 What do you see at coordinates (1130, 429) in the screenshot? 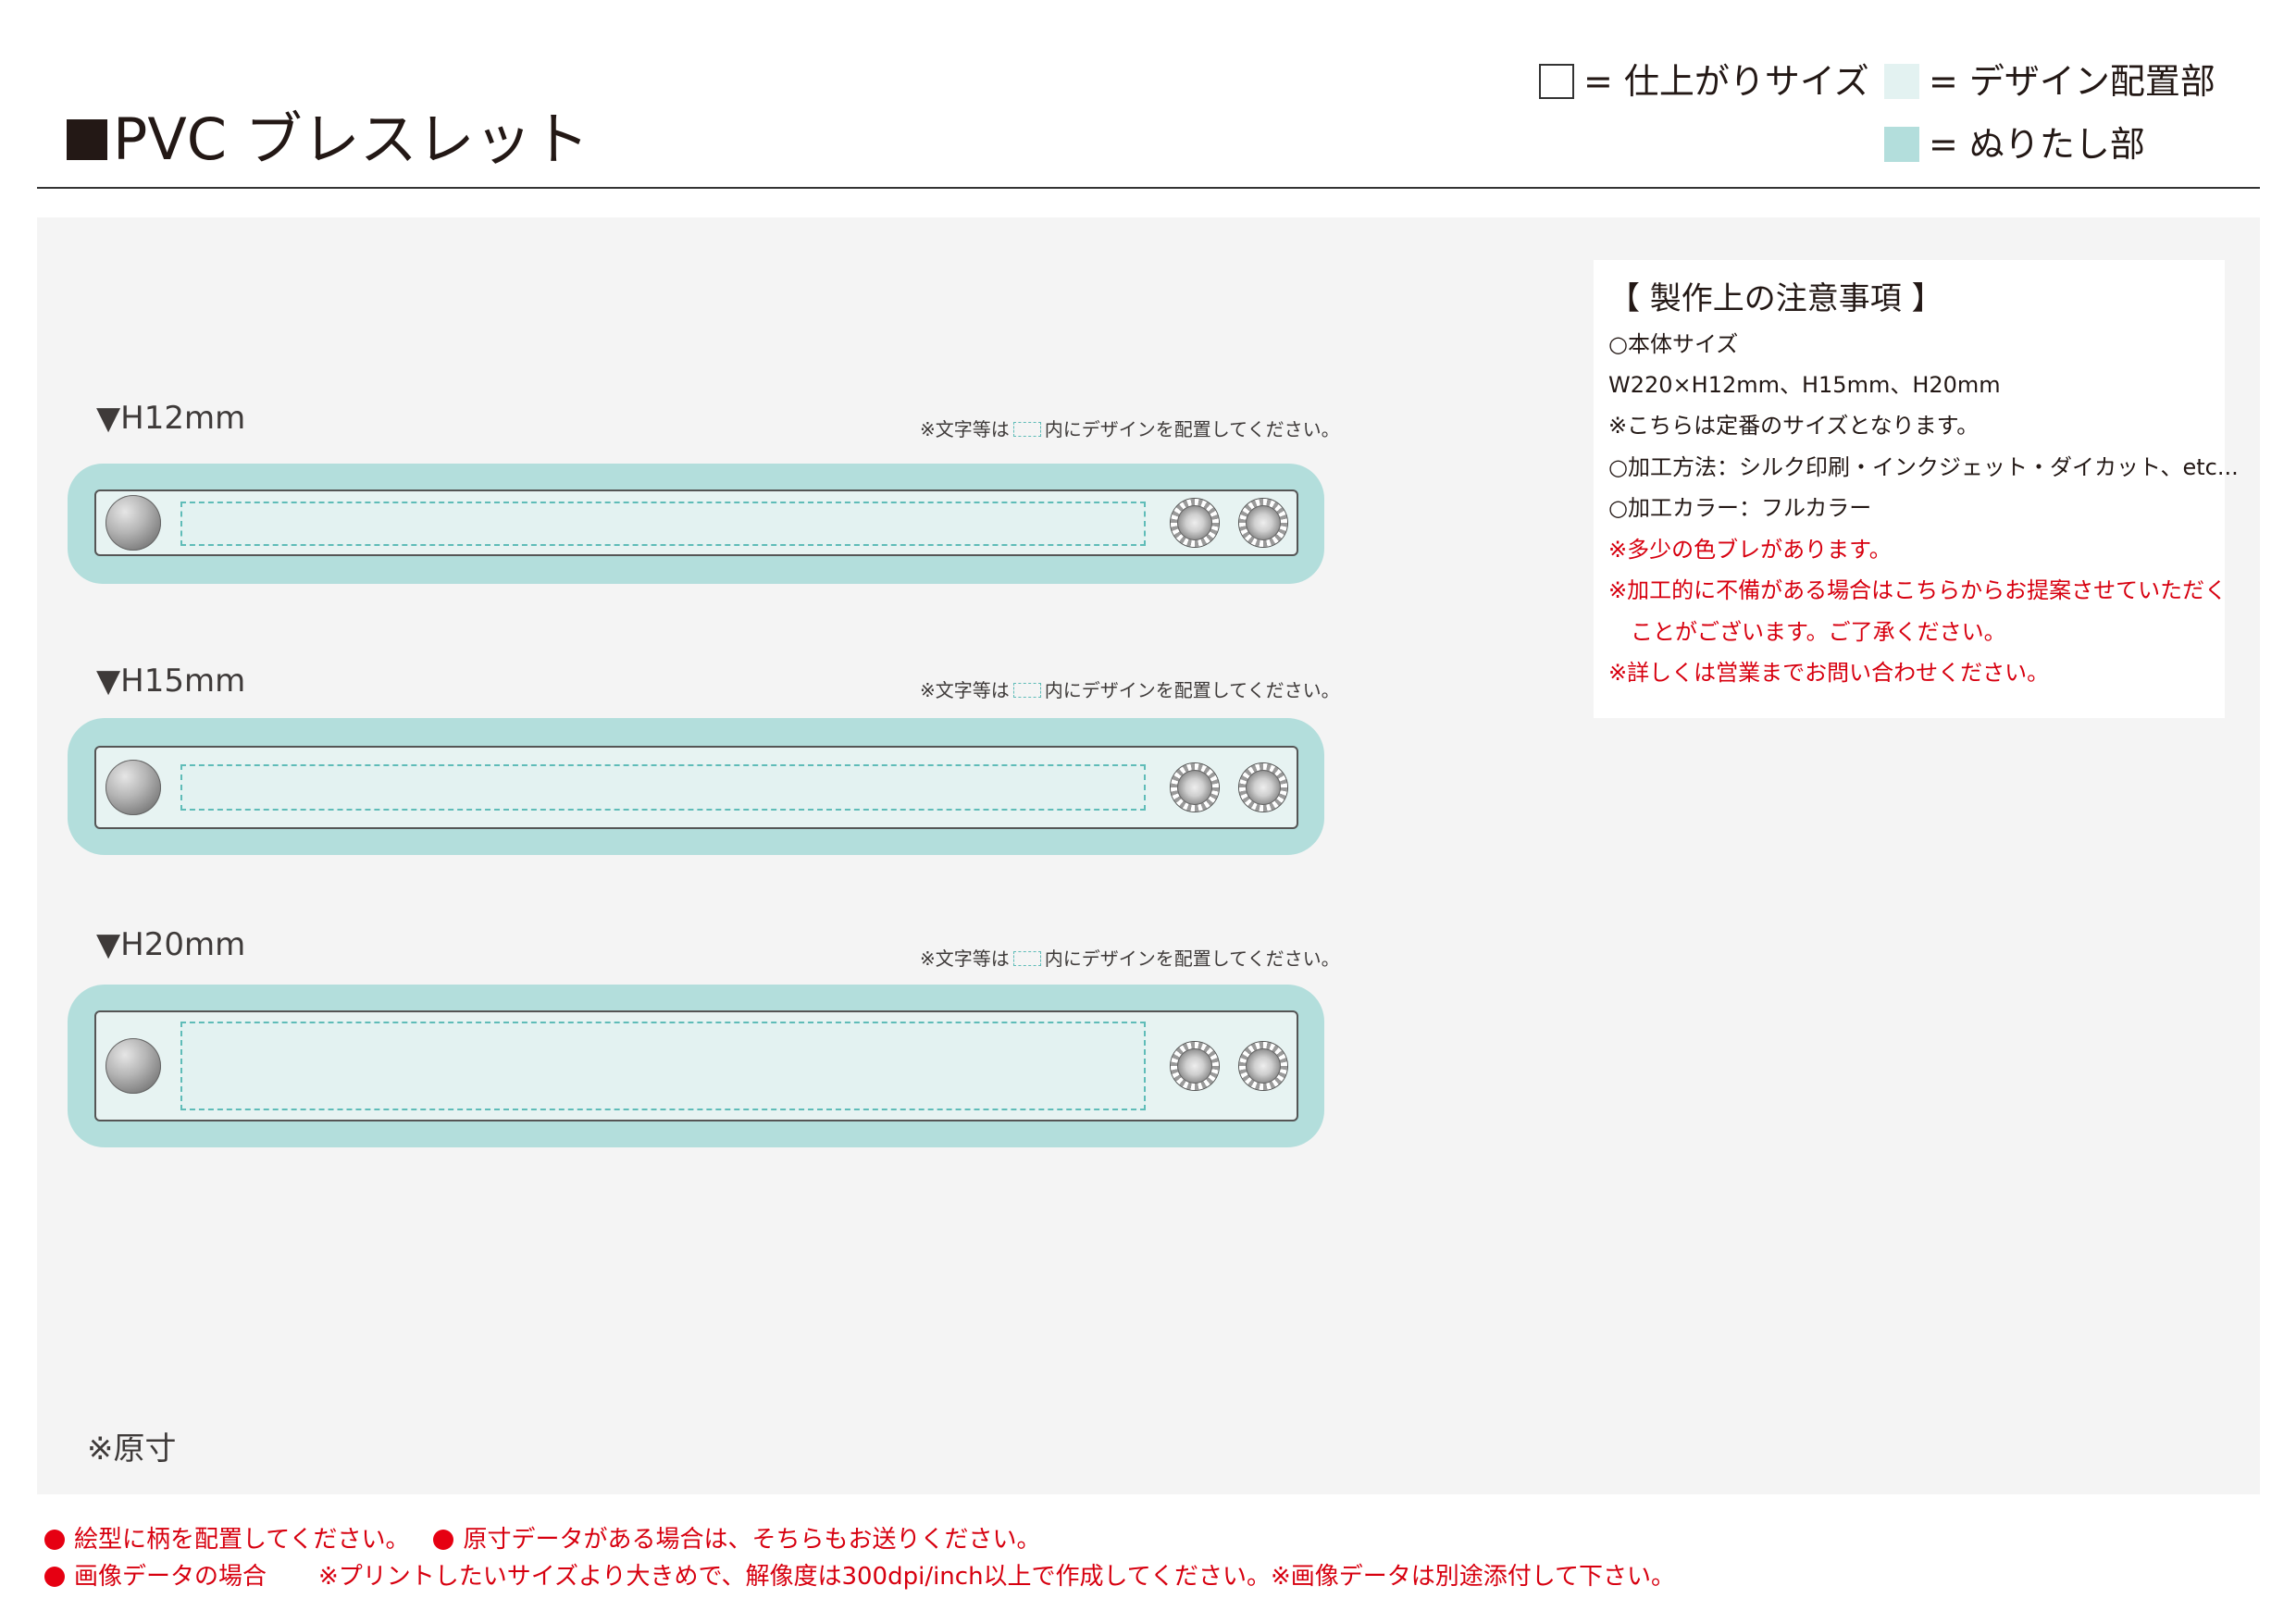
I see `design-note-h12: ※文字等は 内にデザインを配置してください。` at bounding box center [1130, 429].